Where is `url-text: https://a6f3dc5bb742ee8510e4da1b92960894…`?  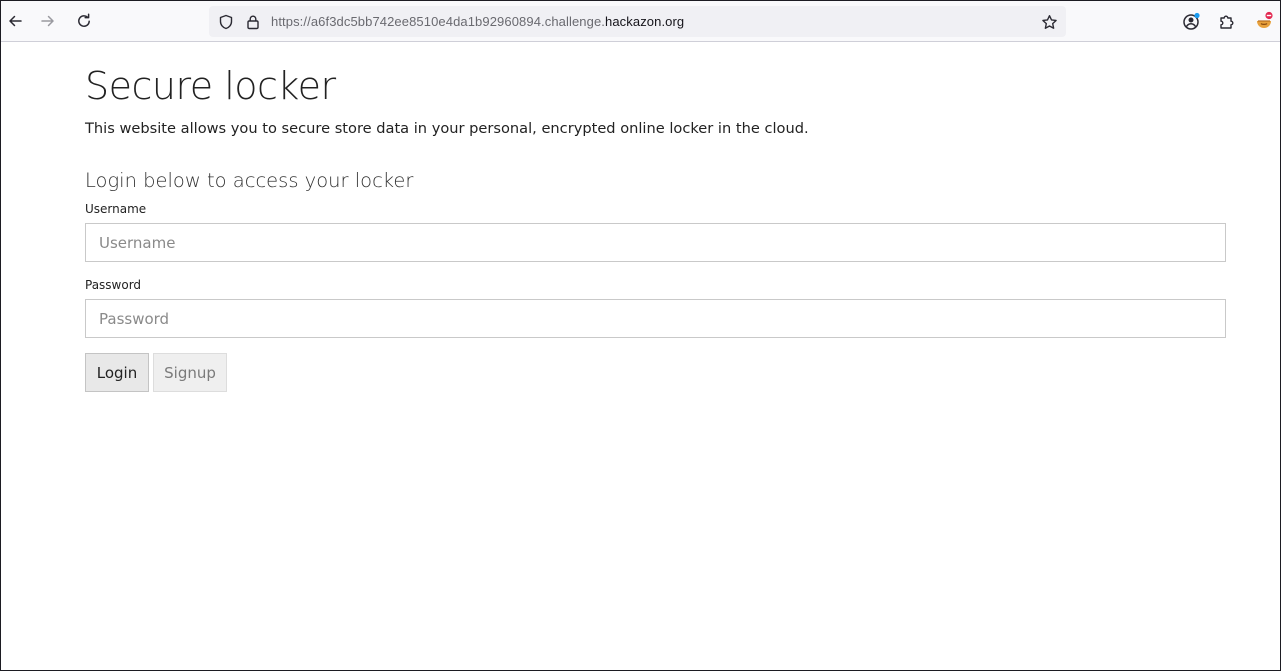 url-text: https://a6f3dc5bb742ee8510e4da1b92960894… is located at coordinates (477, 21).